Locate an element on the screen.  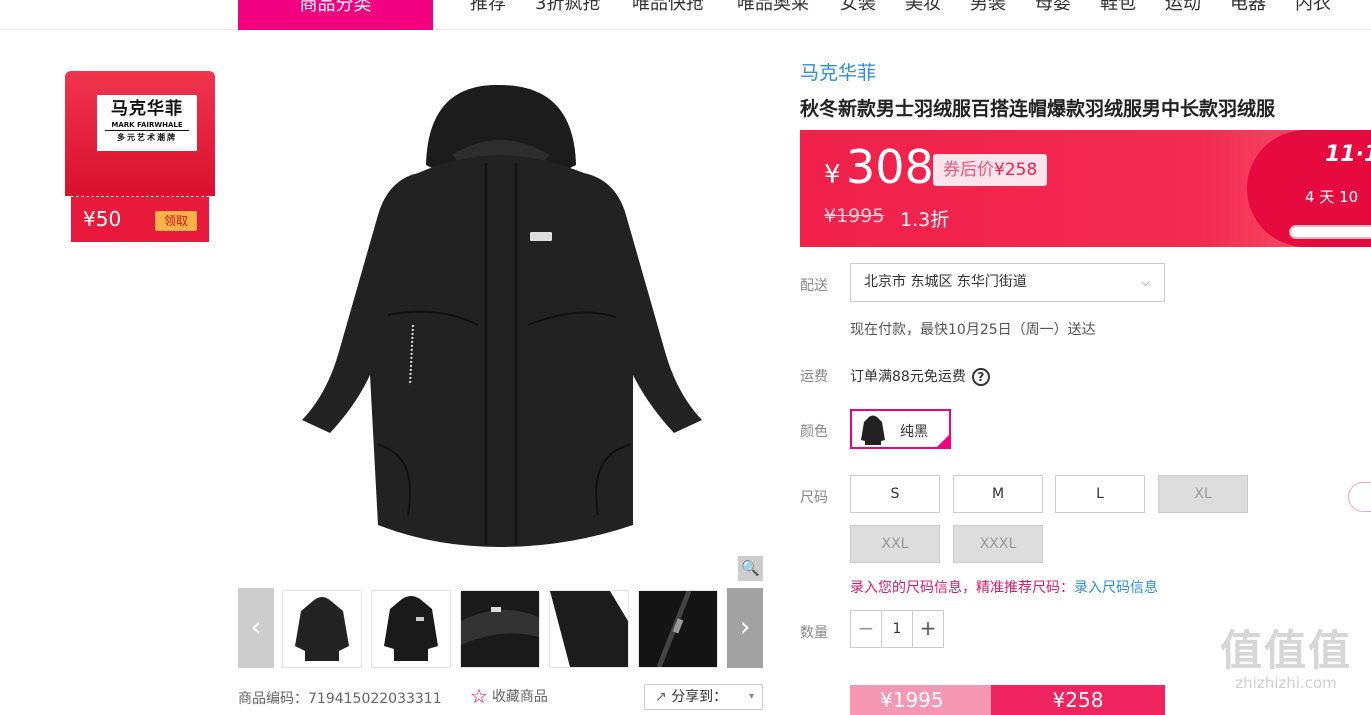
watermark-text-en: zhizhizhi.com is located at coordinates (1286, 683).